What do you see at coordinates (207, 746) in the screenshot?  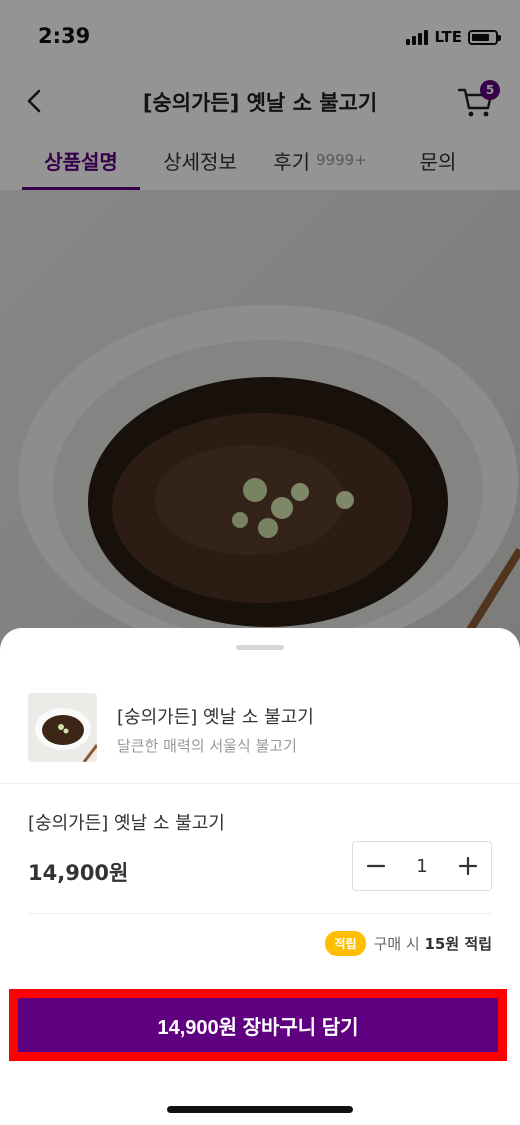 I see `product-description: 달큰한 매력의 서울식 불고기` at bounding box center [207, 746].